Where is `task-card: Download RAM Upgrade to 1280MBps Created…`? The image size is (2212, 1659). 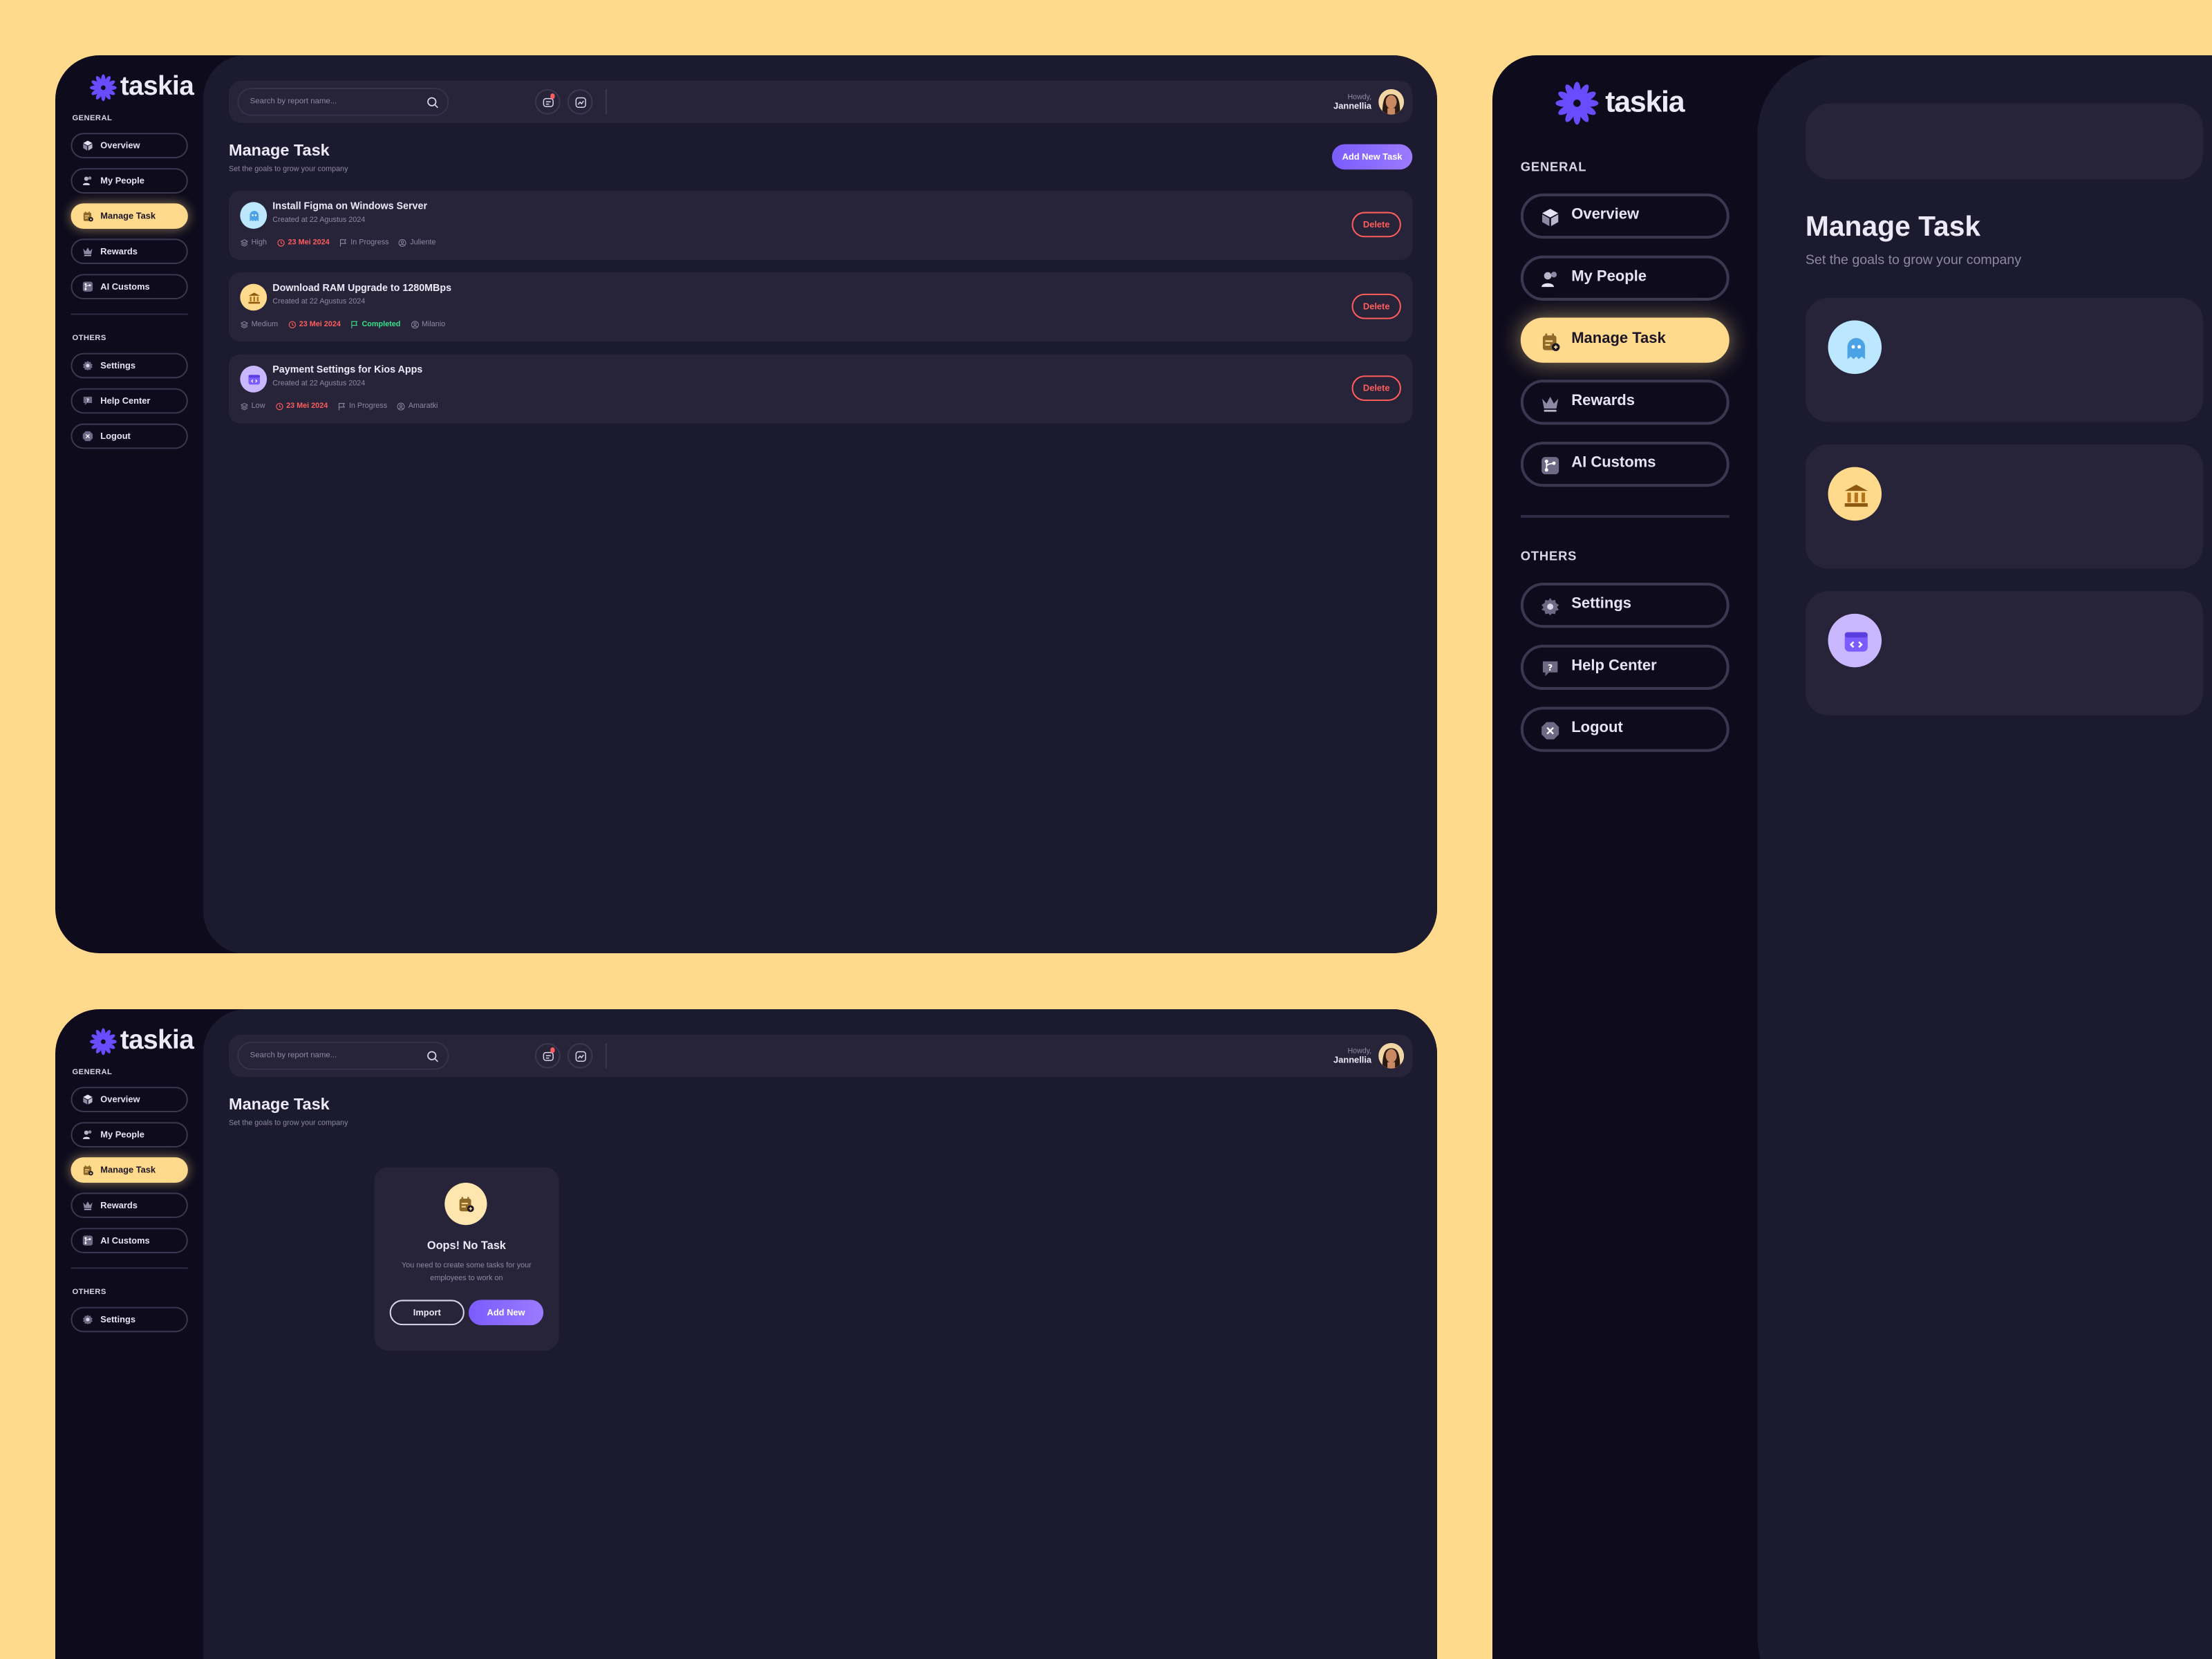
task-card: Download RAM Upgrade to 1280MBps Created… is located at coordinates (821, 307).